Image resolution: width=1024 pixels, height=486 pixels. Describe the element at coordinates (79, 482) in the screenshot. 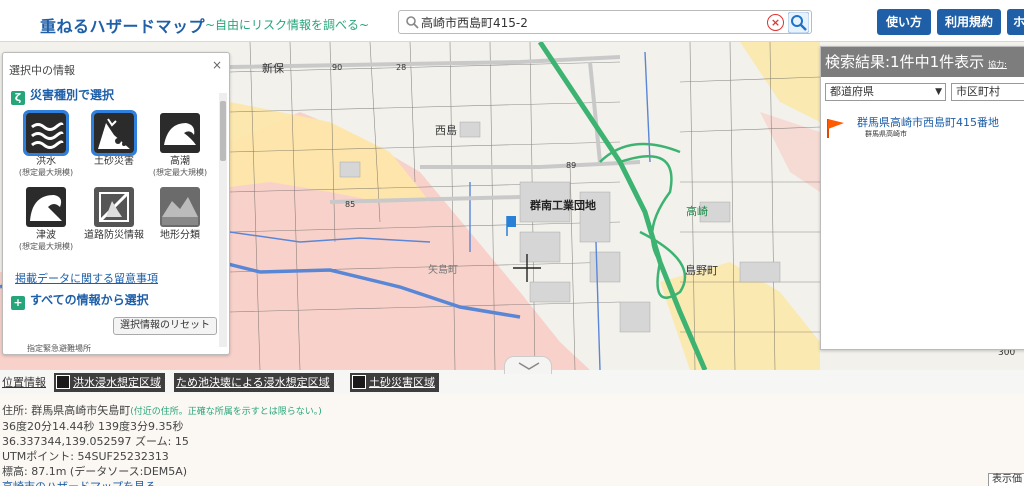

I see `city-hazard-map-link: 高崎市のハザードマップを見る` at that location.